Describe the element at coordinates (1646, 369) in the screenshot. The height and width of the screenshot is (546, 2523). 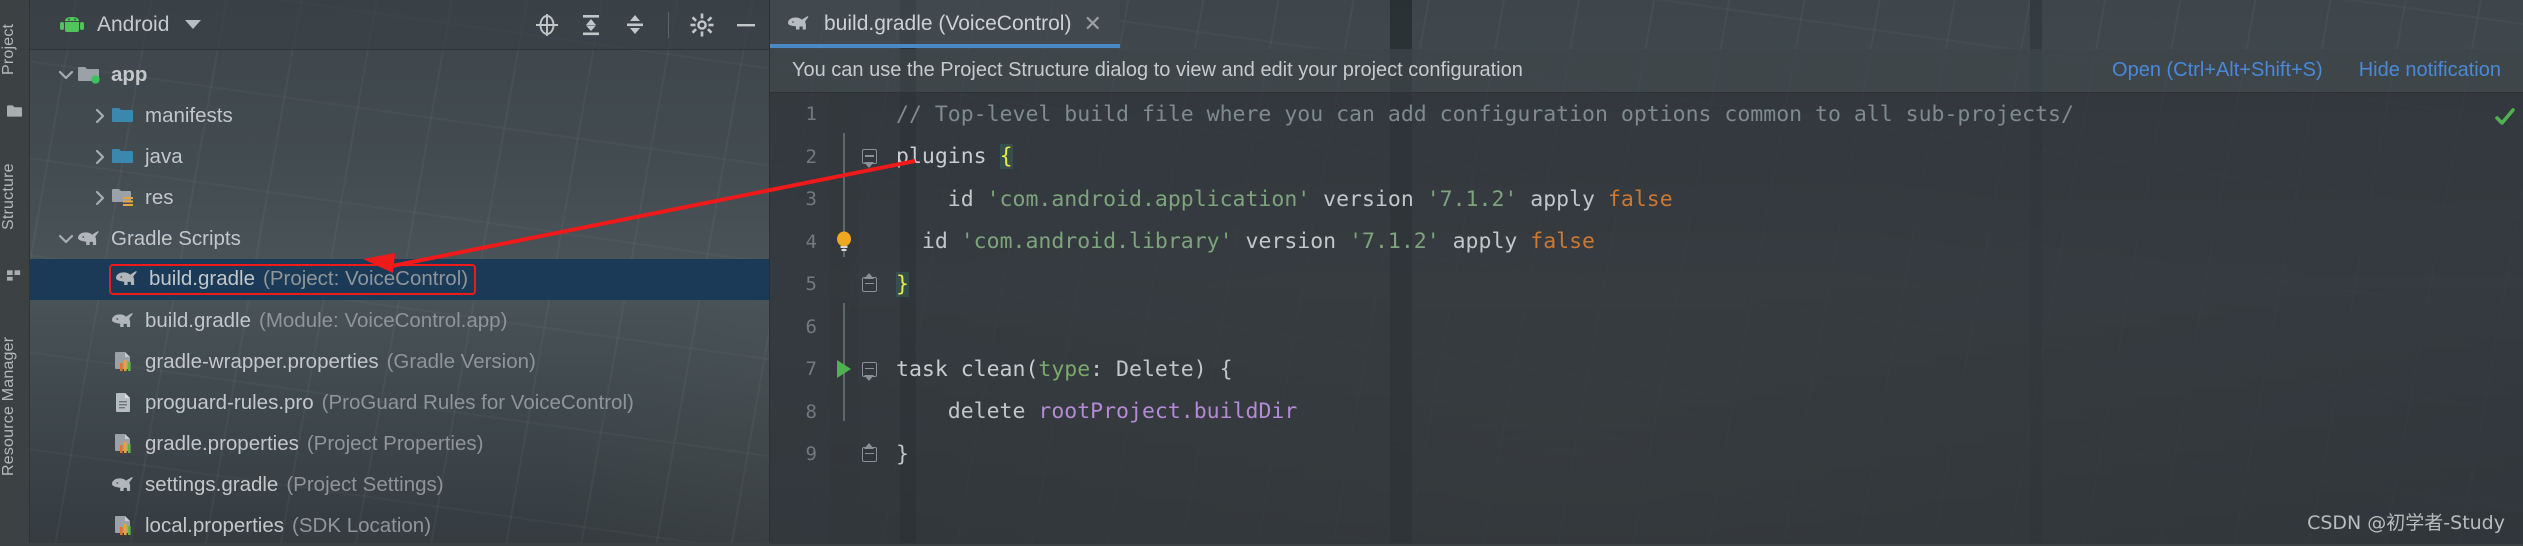
I see `code-line: 7 task clean(type: Delete) {` at that location.